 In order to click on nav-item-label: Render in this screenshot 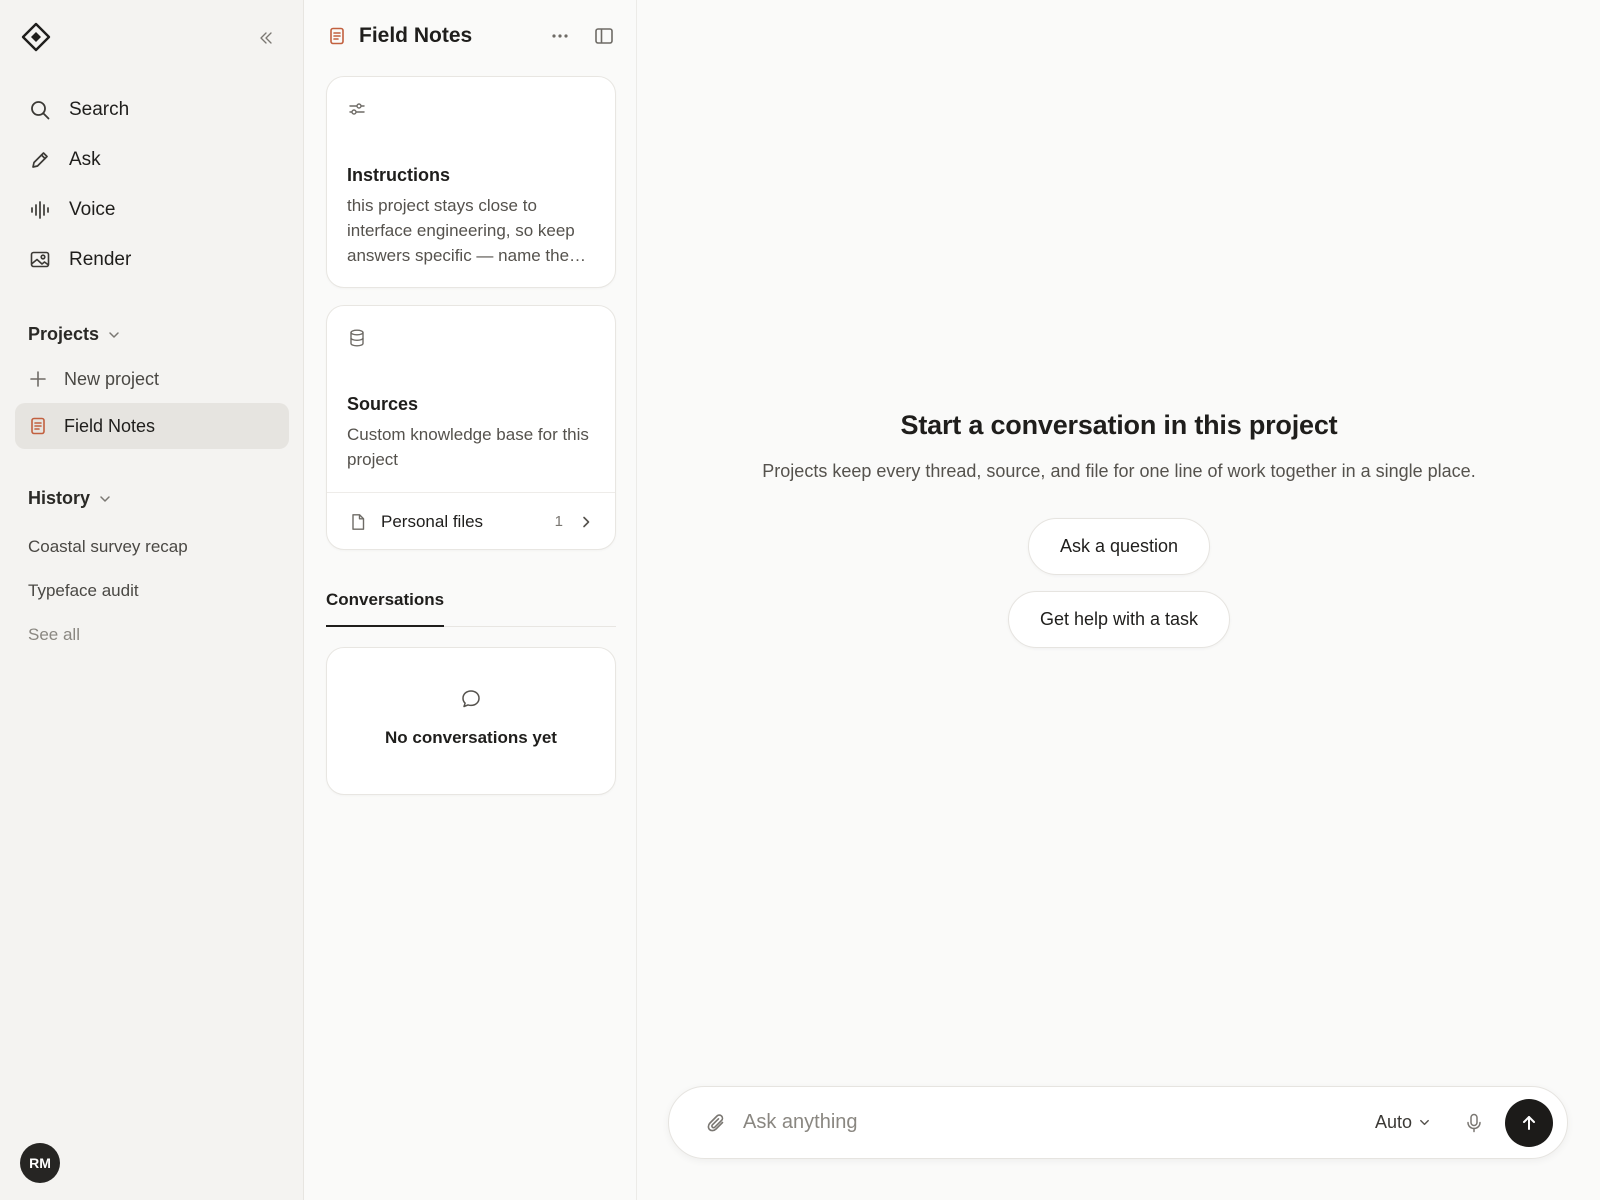, I will do `click(100, 259)`.